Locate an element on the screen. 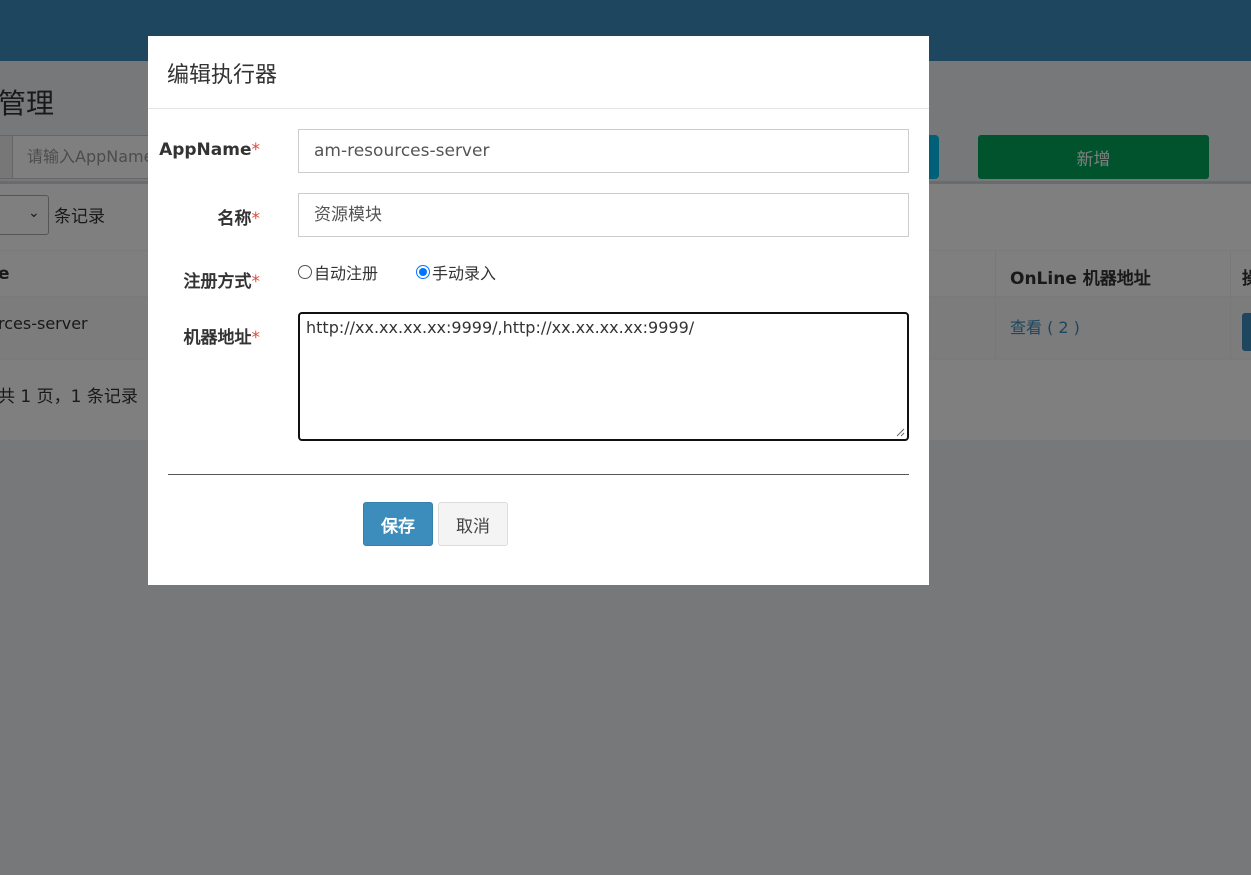 The height and width of the screenshot is (875, 1251). modal-header: 编辑执行器 is located at coordinates (538, 72).